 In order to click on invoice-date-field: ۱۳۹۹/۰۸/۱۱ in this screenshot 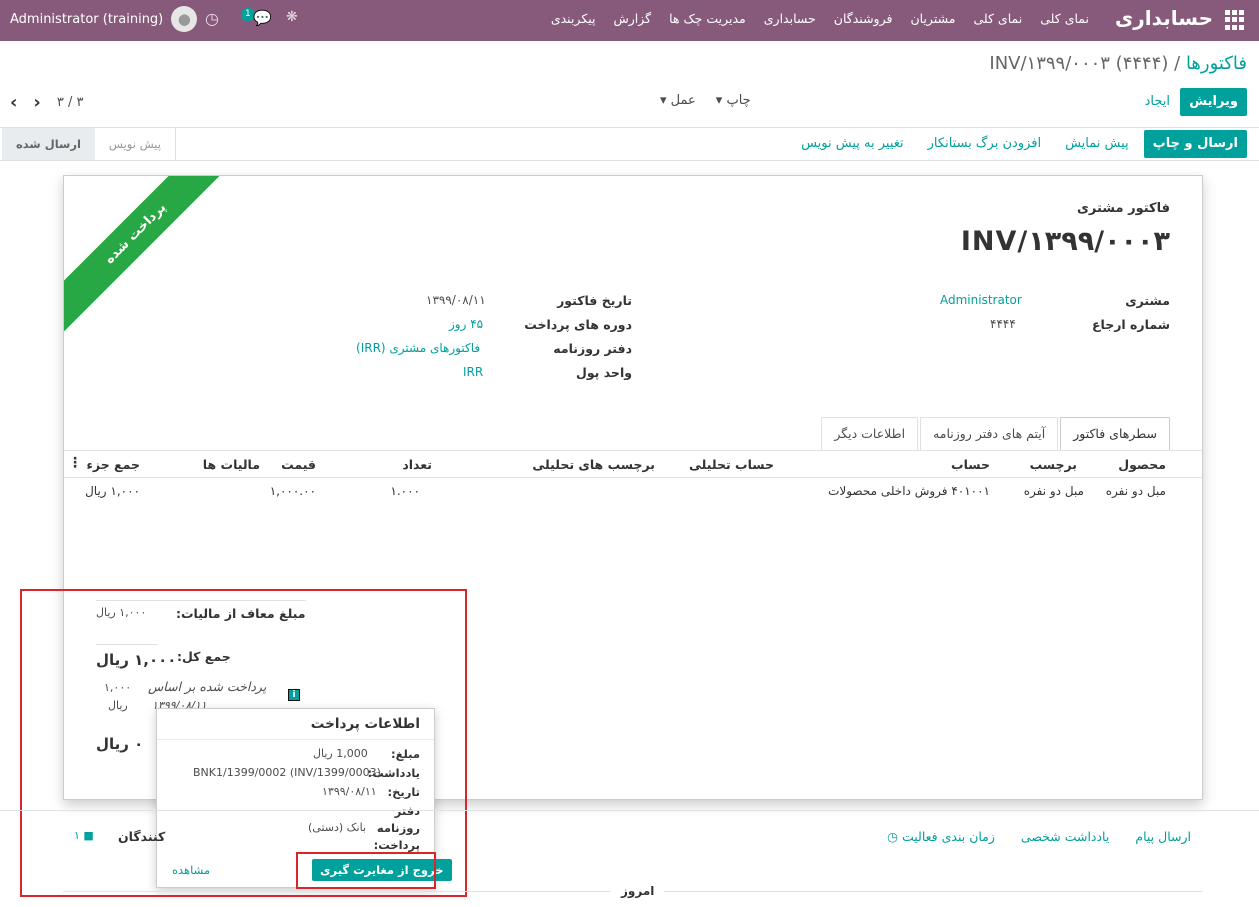, I will do `click(456, 300)`.